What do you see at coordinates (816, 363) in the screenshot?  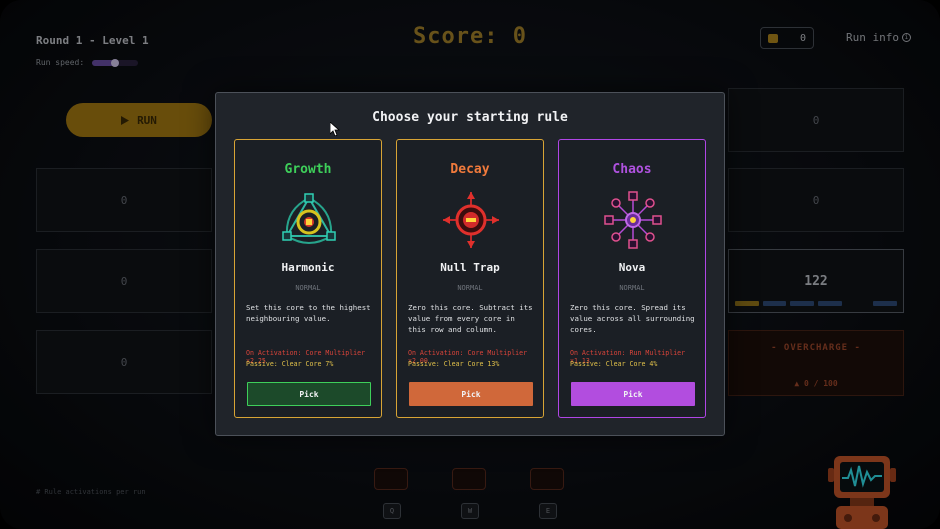 I see `overcharge-panel: - OVERCHARGE - ▲ 0 / 100` at bounding box center [816, 363].